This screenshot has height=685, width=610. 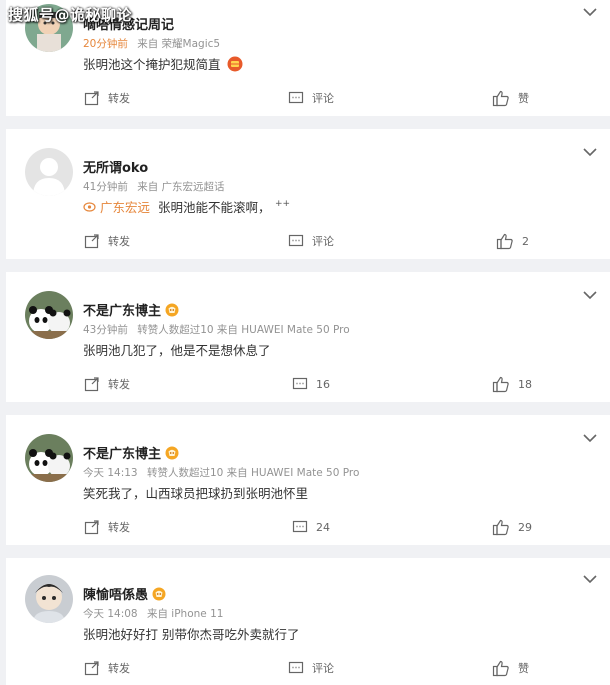 I want to click on like-button: 2, so click(x=512, y=241).